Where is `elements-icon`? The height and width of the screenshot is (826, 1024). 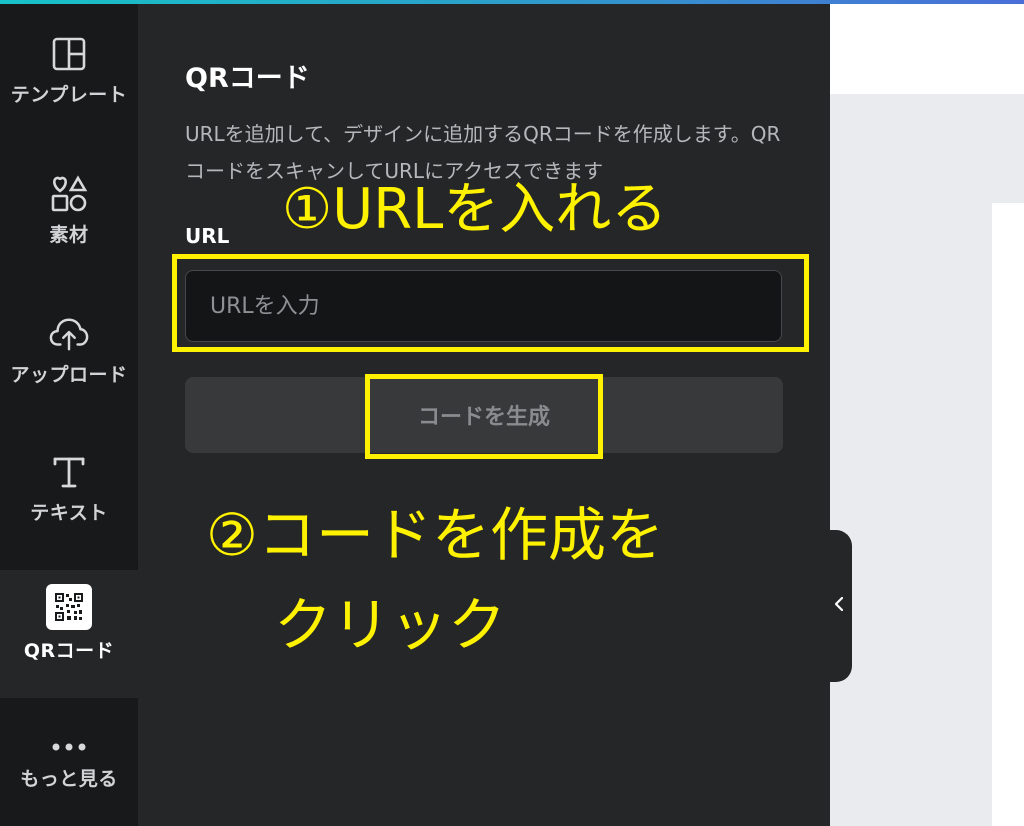
elements-icon is located at coordinates (69, 194).